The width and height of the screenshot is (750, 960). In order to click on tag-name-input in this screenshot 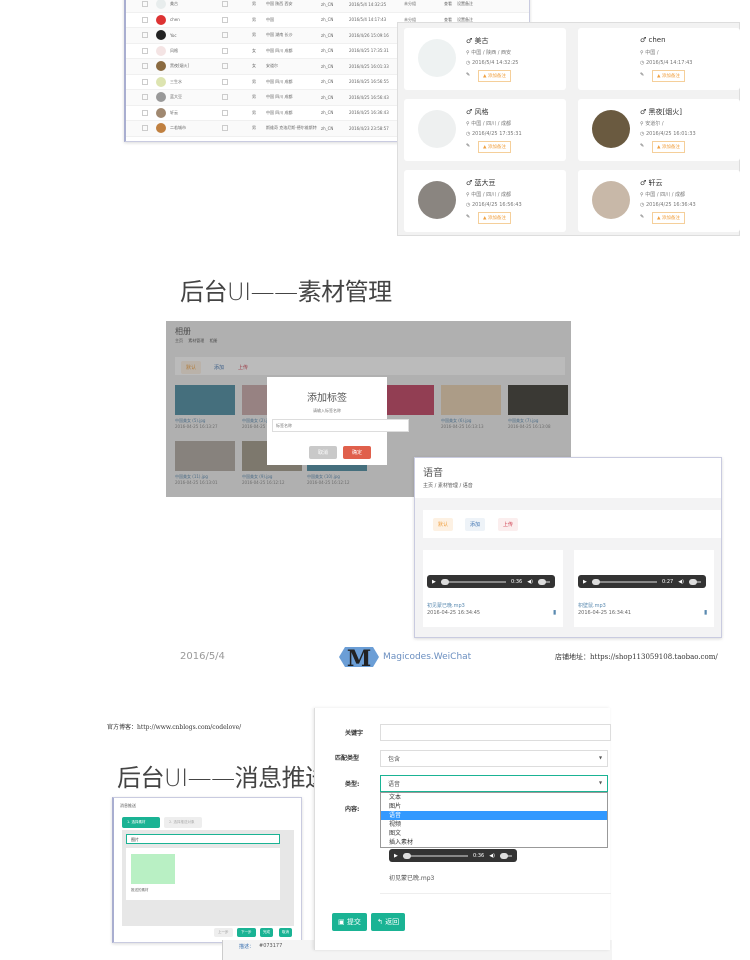, I will do `click(340, 425)`.